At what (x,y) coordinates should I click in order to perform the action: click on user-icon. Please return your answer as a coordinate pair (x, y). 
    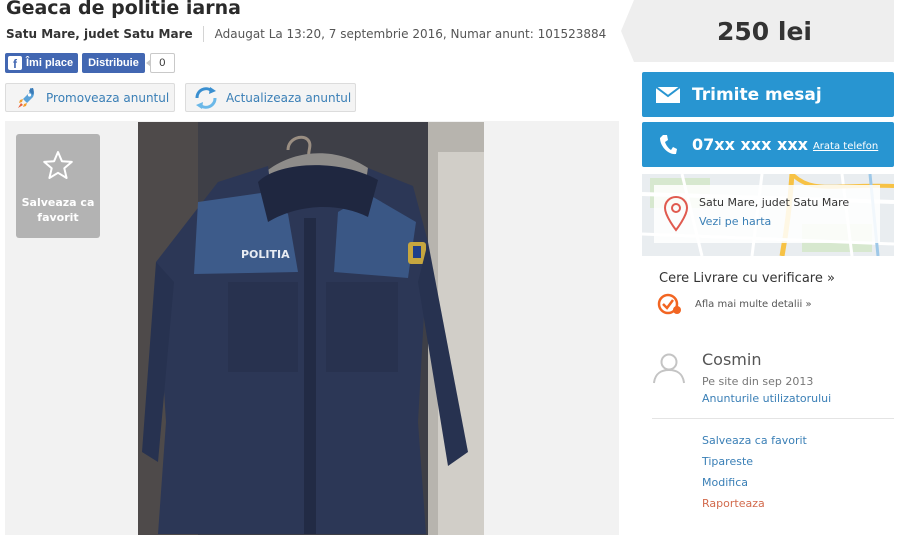
    Looking at the image, I should click on (669, 368).